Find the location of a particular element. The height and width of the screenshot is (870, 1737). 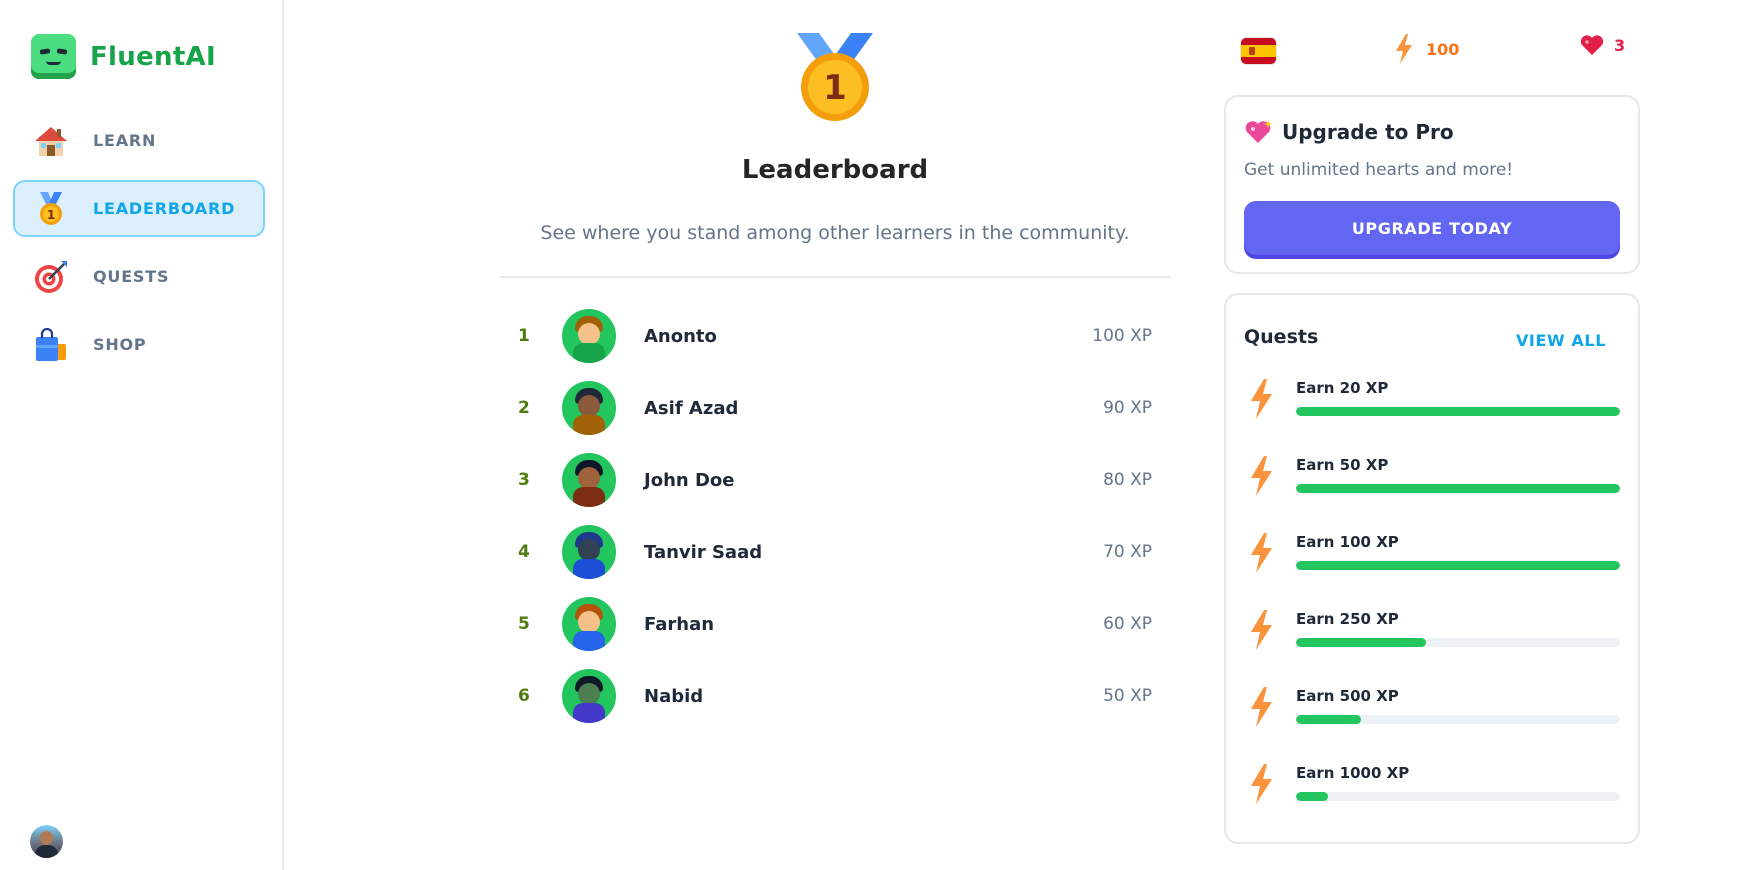

leaderboard-row: 3 John Doe 80 XP is located at coordinates (835, 480).